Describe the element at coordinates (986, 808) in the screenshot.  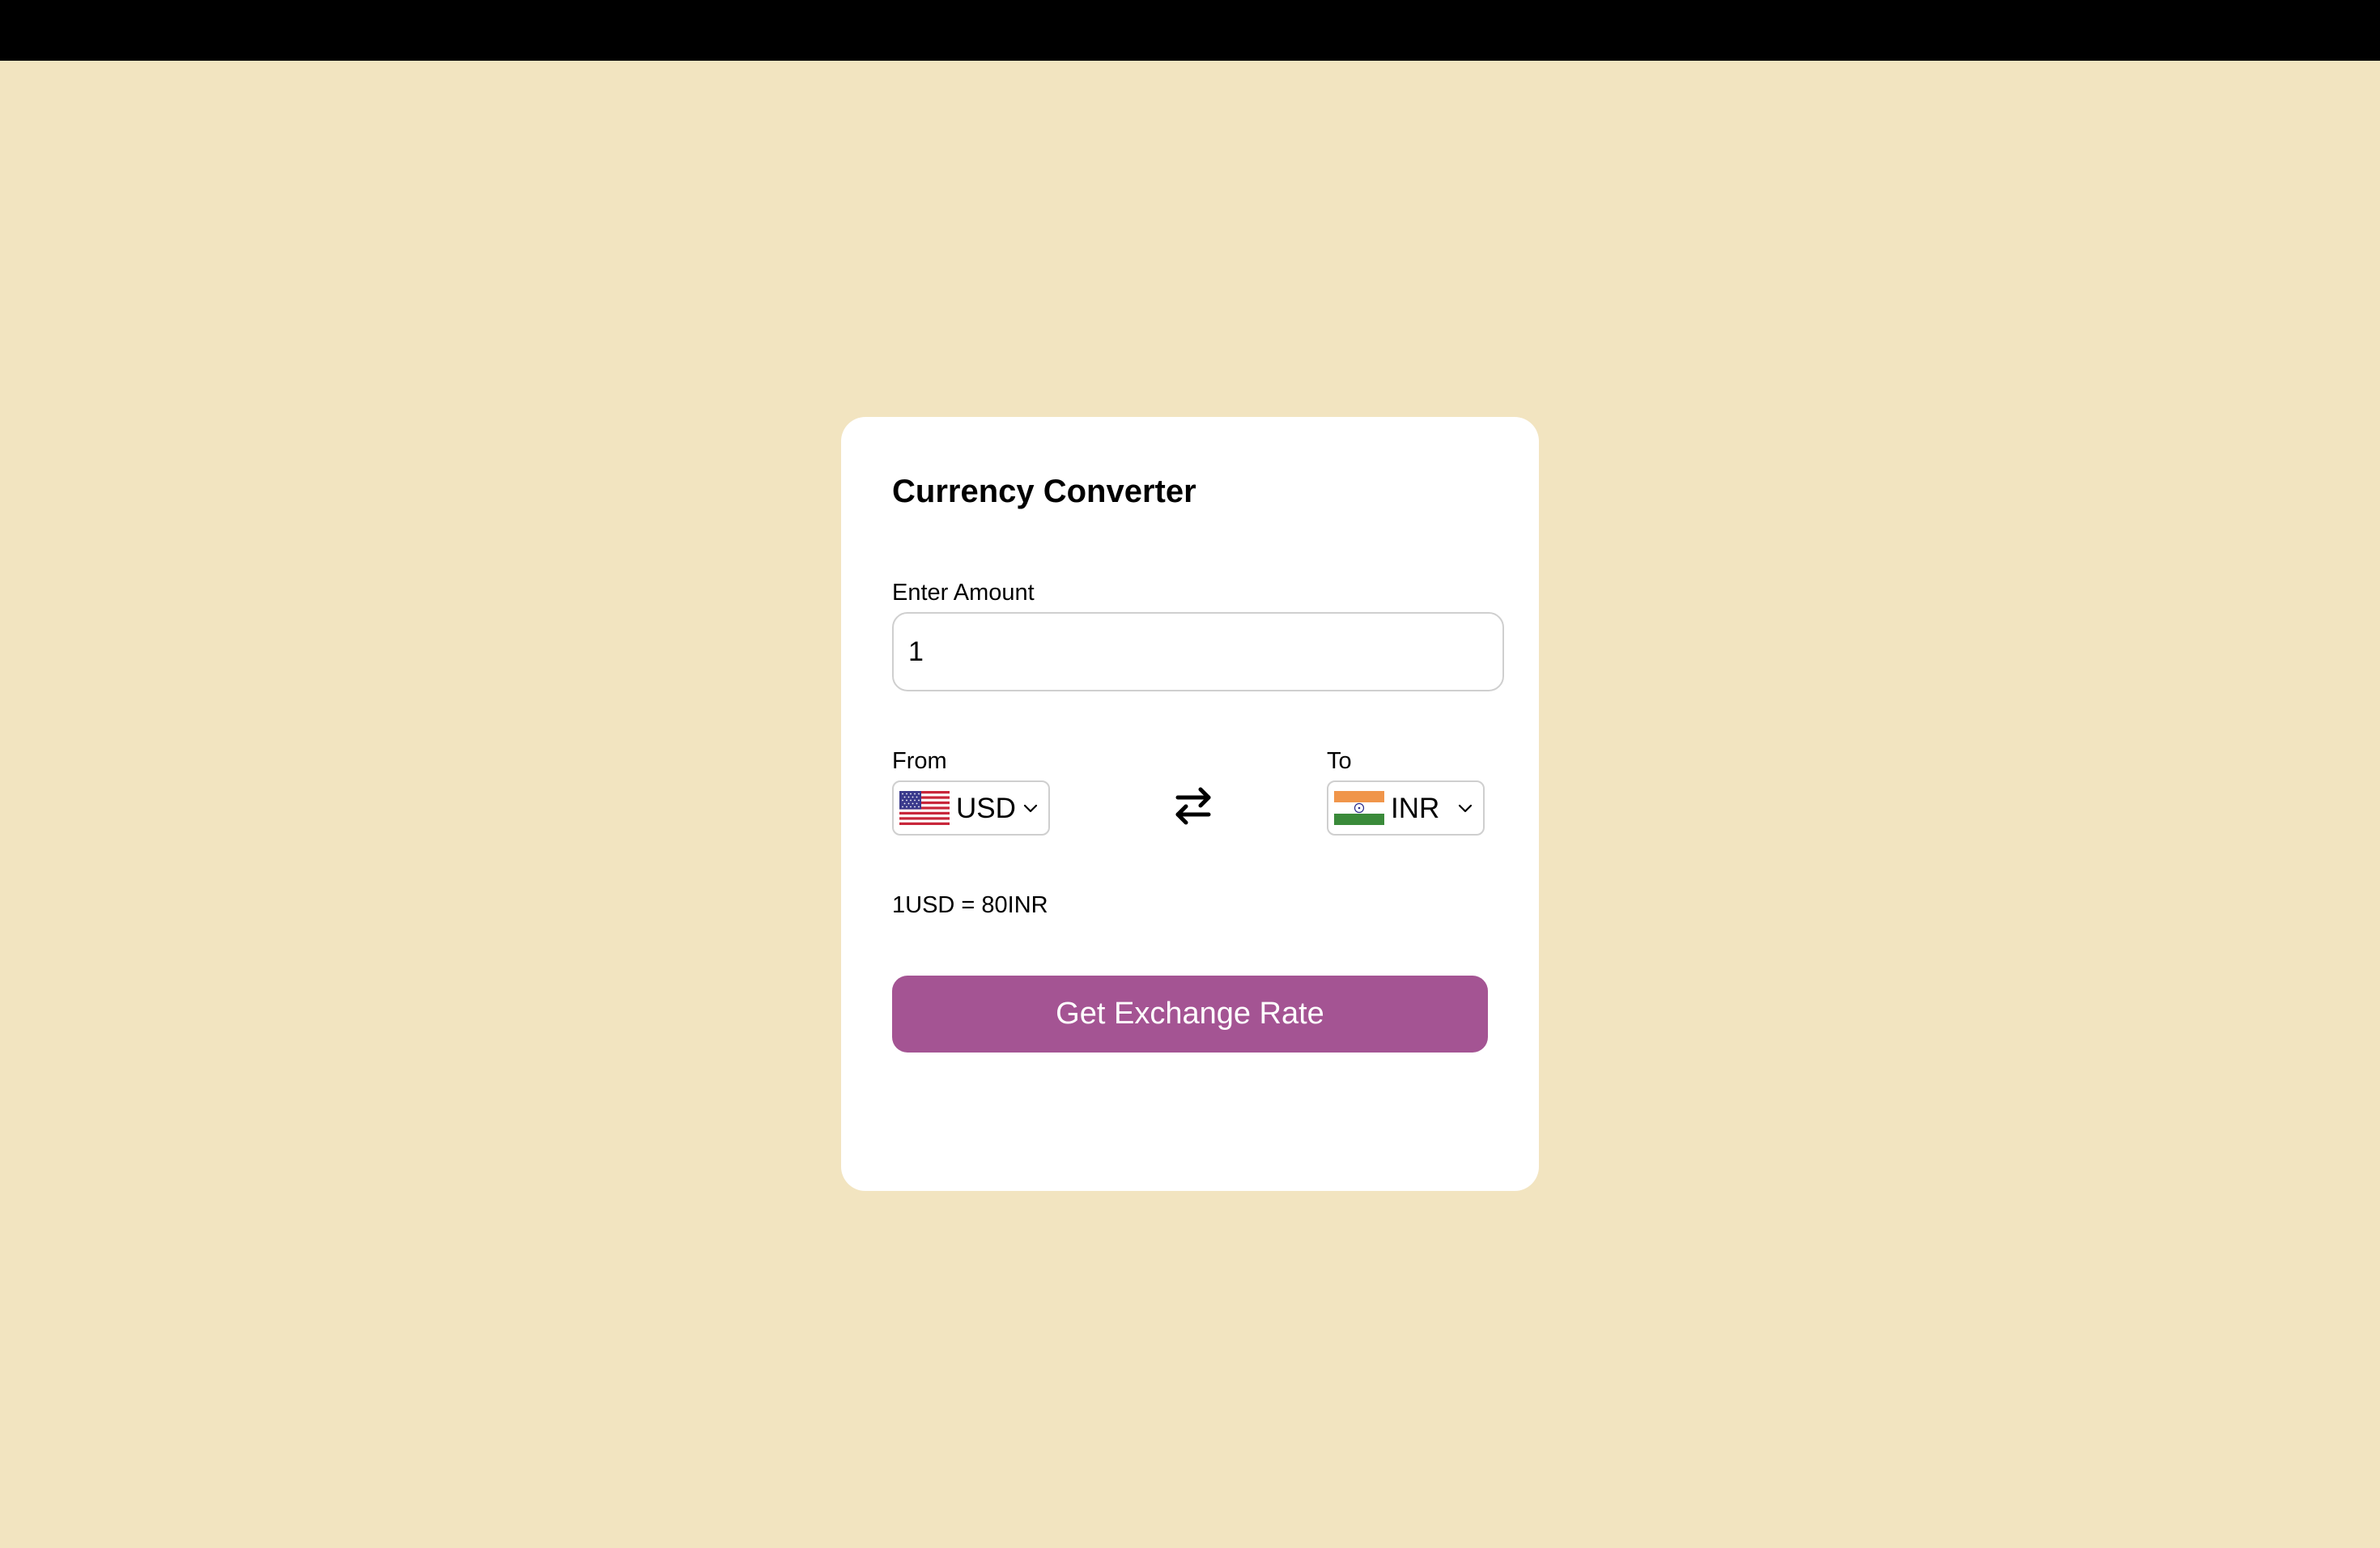
I see `from-currency-code: USD` at that location.